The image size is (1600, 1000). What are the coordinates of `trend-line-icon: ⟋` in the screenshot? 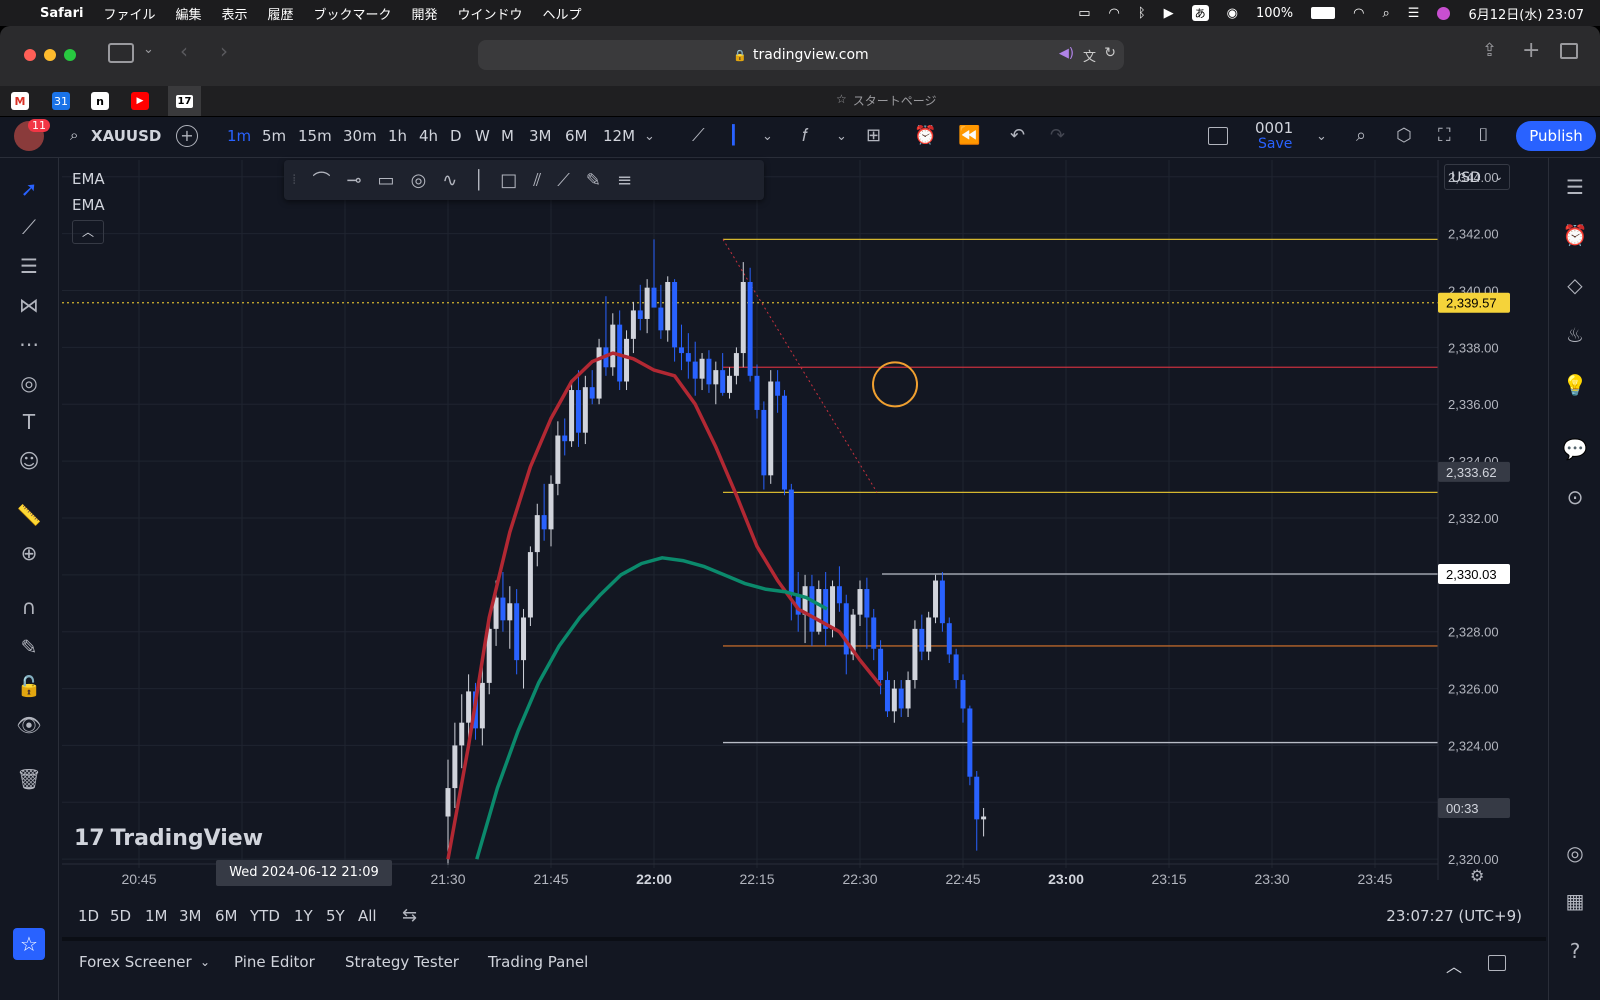 It's located at (29, 227).